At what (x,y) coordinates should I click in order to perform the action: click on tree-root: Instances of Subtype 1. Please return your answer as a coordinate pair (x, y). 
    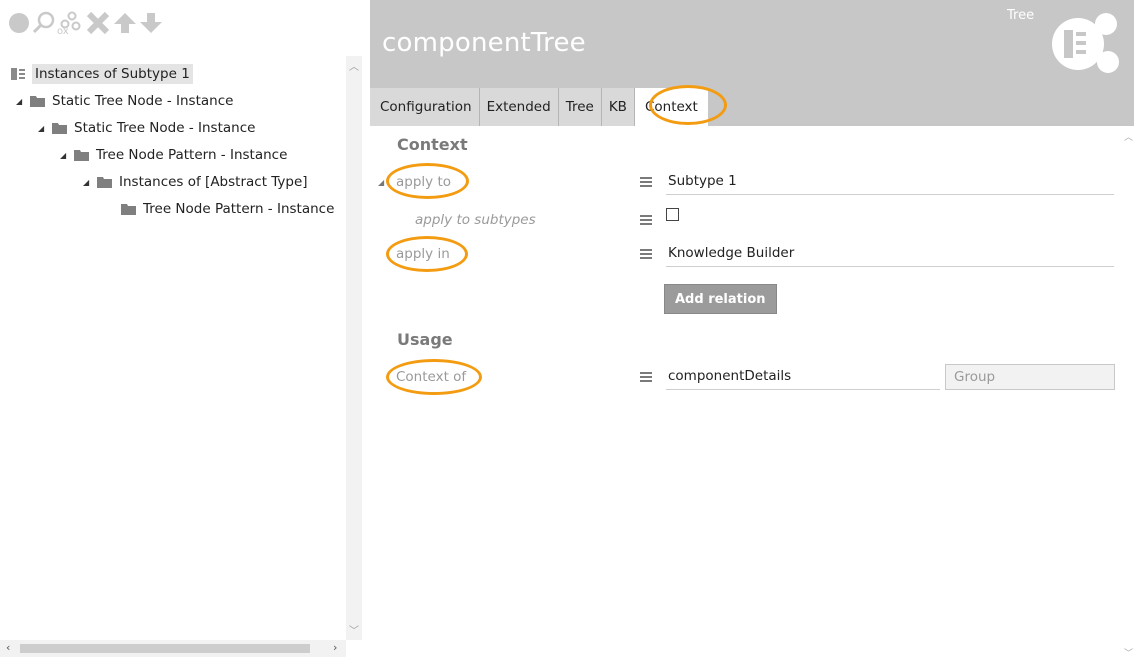
    Looking at the image, I should click on (101, 74).